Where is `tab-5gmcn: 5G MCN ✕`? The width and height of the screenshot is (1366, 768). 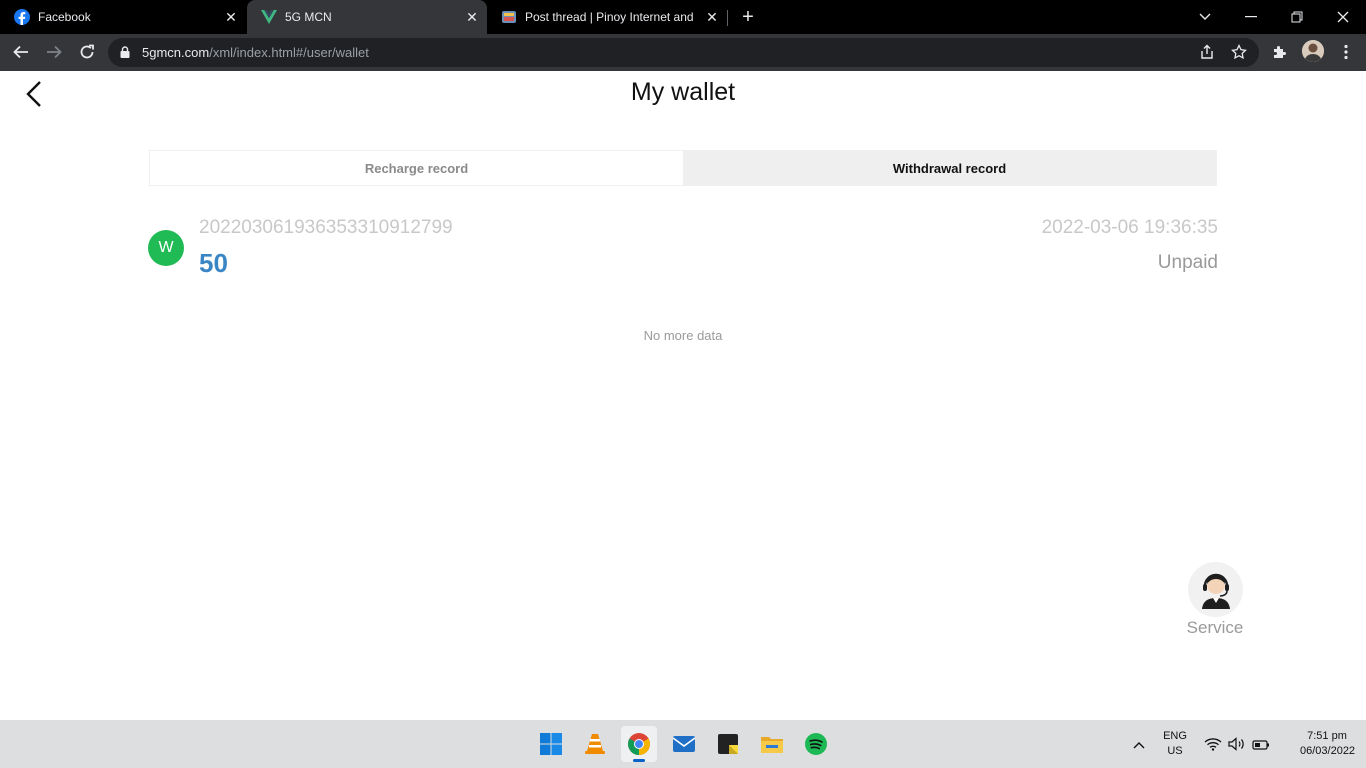 tab-5gmcn: 5G MCN ✕ is located at coordinates (367, 17).